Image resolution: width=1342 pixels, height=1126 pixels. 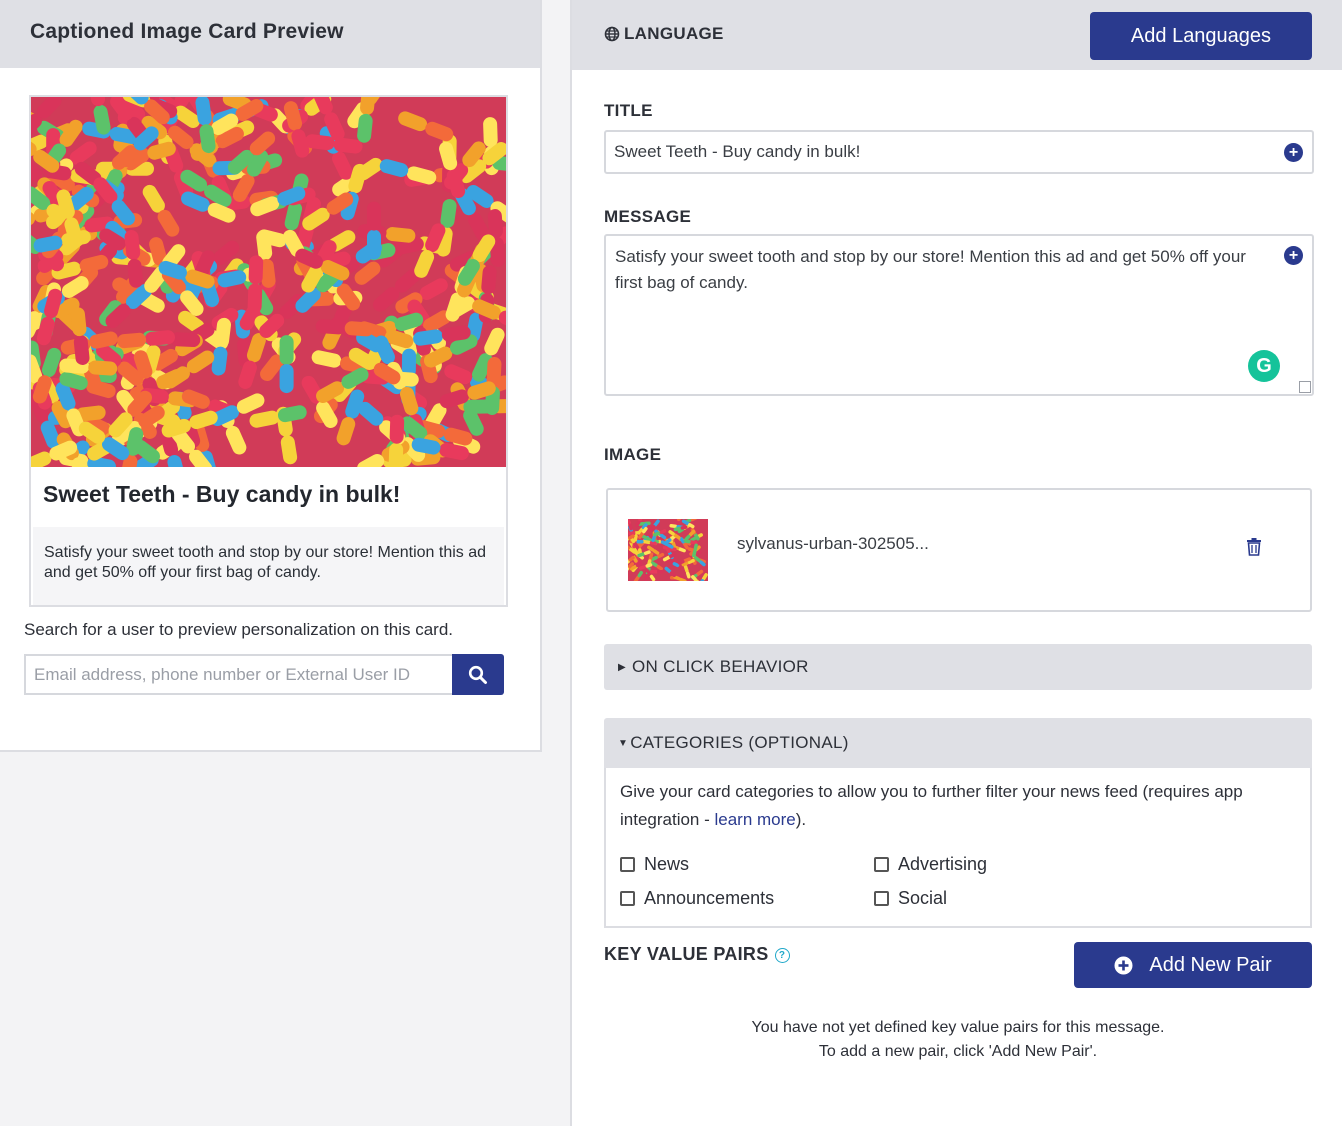 I want to click on preview-header-title: Captioned Image Card Preview, so click(x=270, y=34).